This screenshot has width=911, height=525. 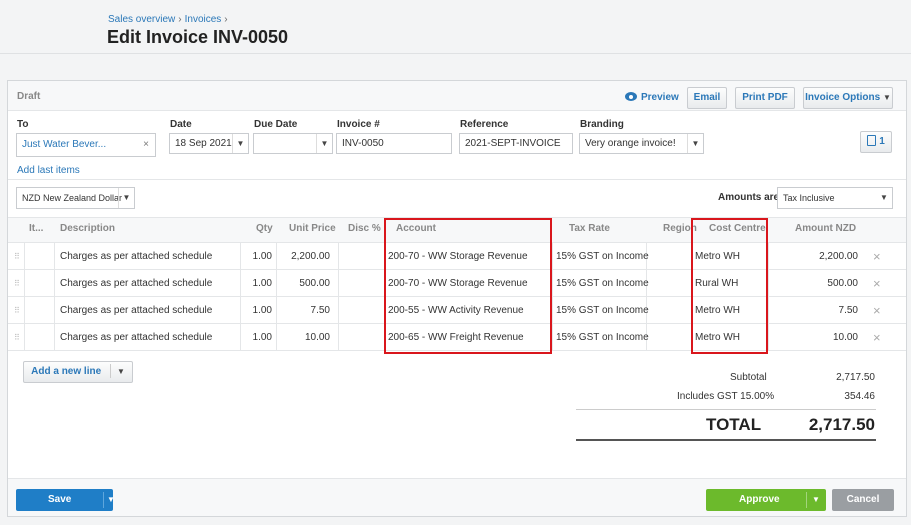 What do you see at coordinates (264, 228) in the screenshot?
I see `col-qty: Qty` at bounding box center [264, 228].